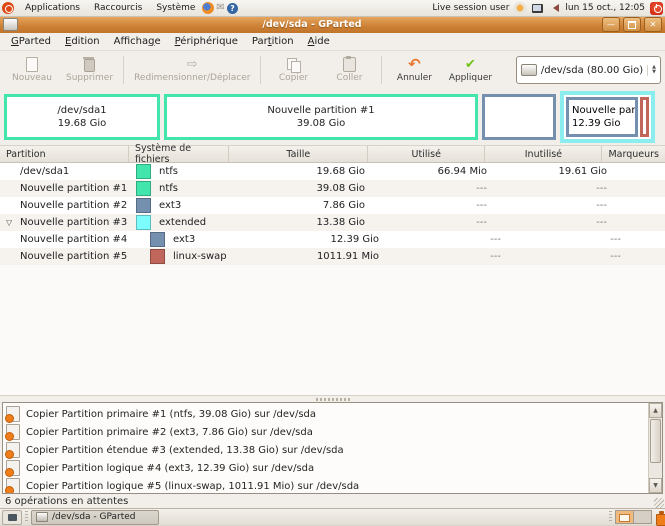  I want to click on device-selector: /dev/sda (80.00 Gio) ▲ ▼, so click(588, 70).